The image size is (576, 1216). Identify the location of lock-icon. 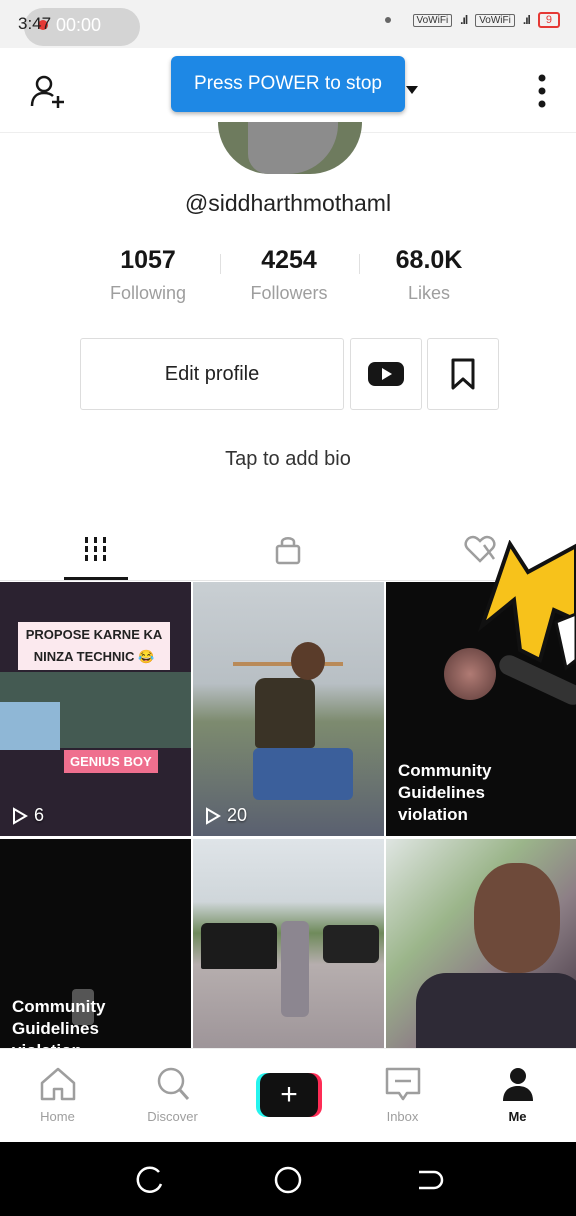
(288, 551).